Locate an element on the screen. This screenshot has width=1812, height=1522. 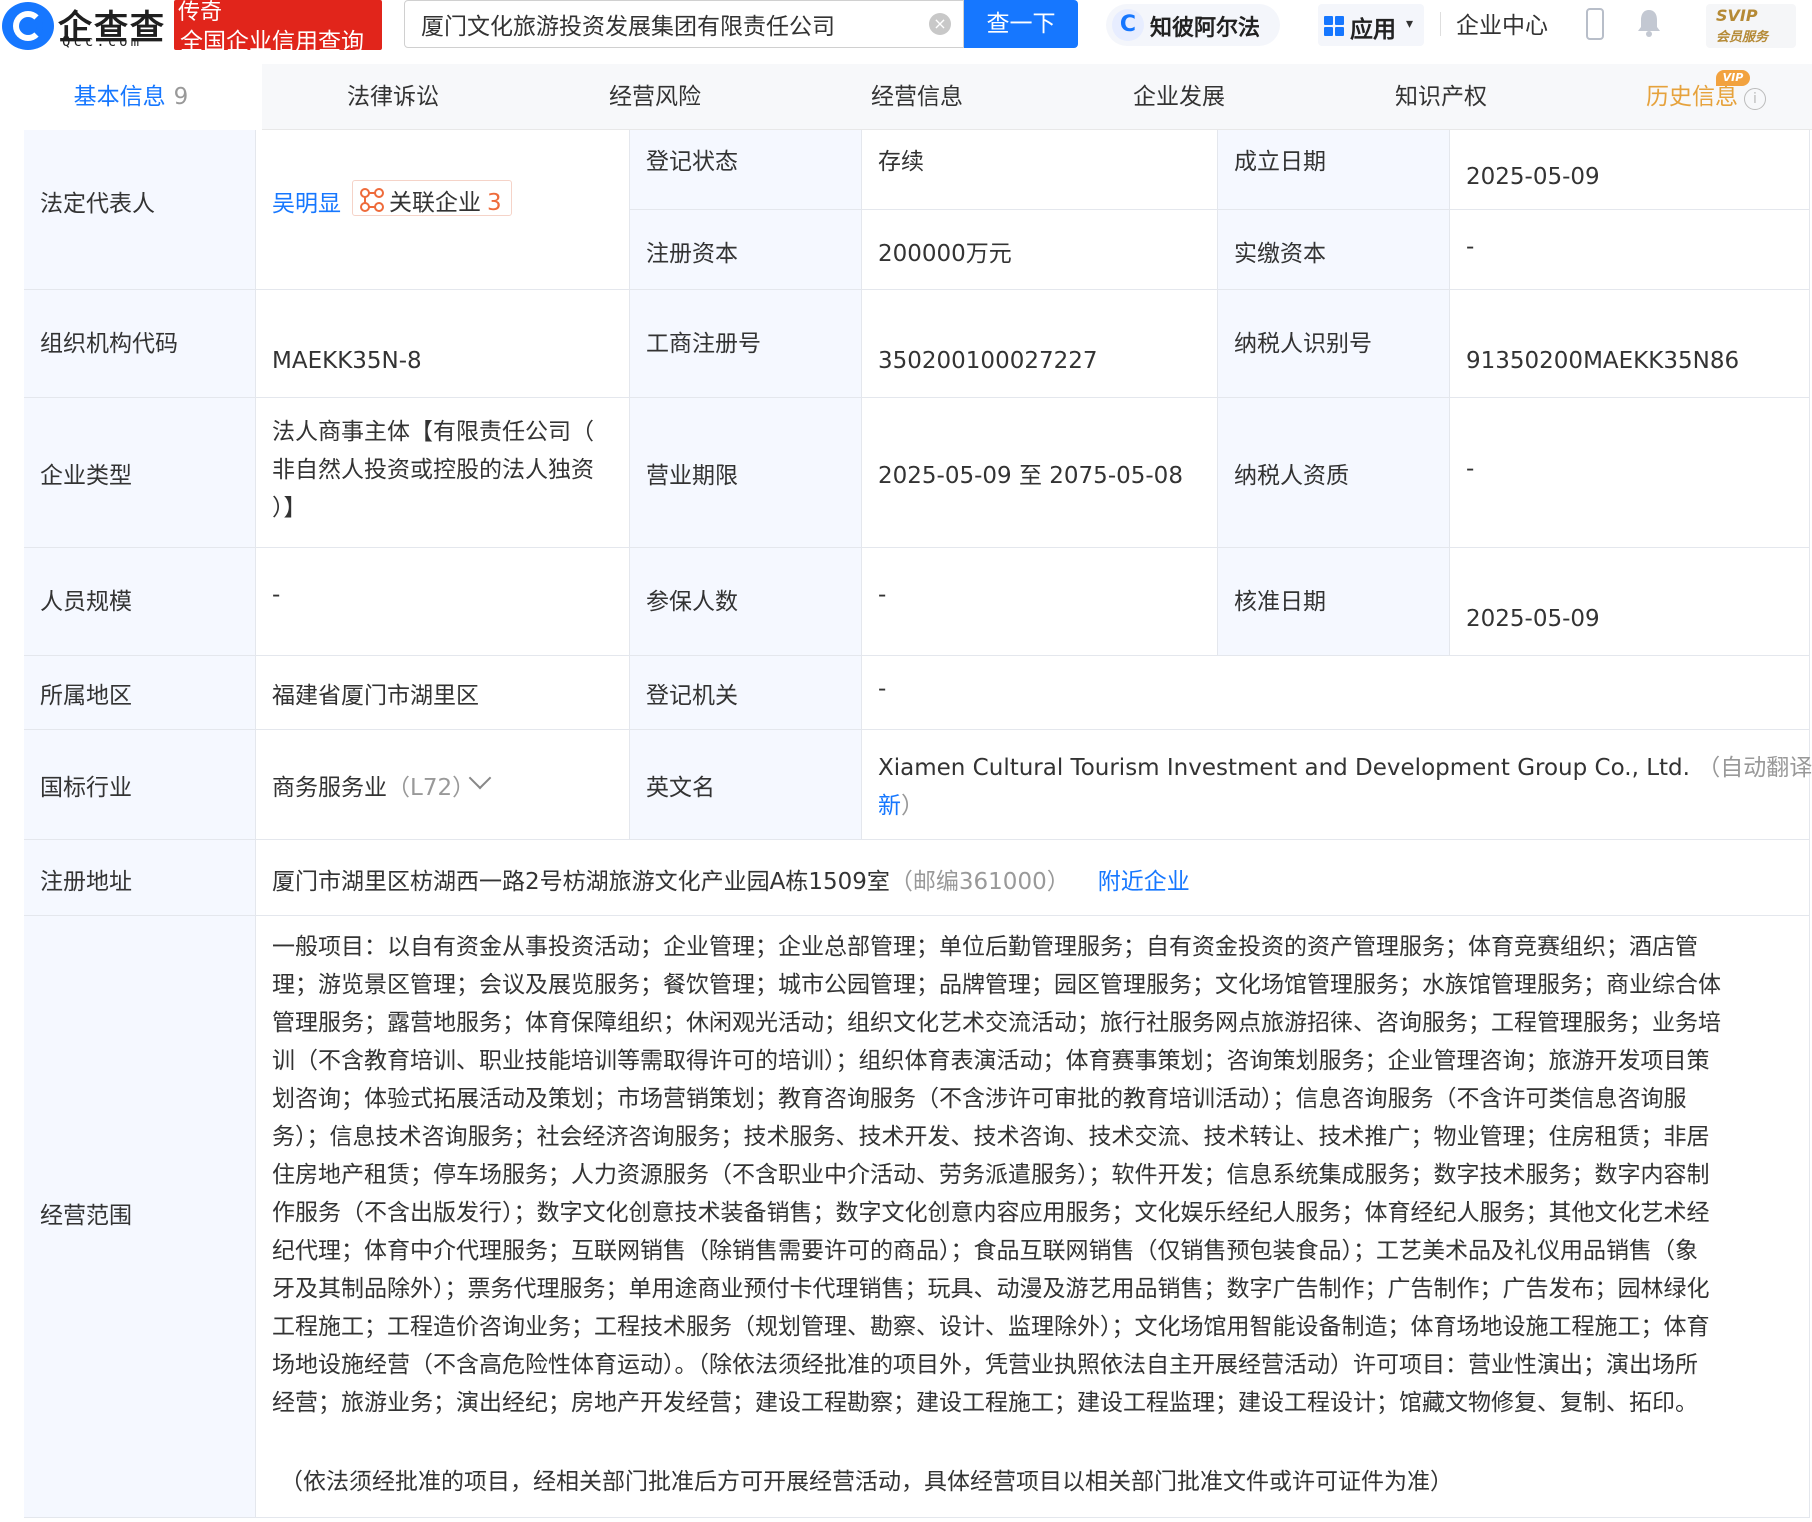
label-cell: 组织机构代码 is located at coordinates (140, 344).